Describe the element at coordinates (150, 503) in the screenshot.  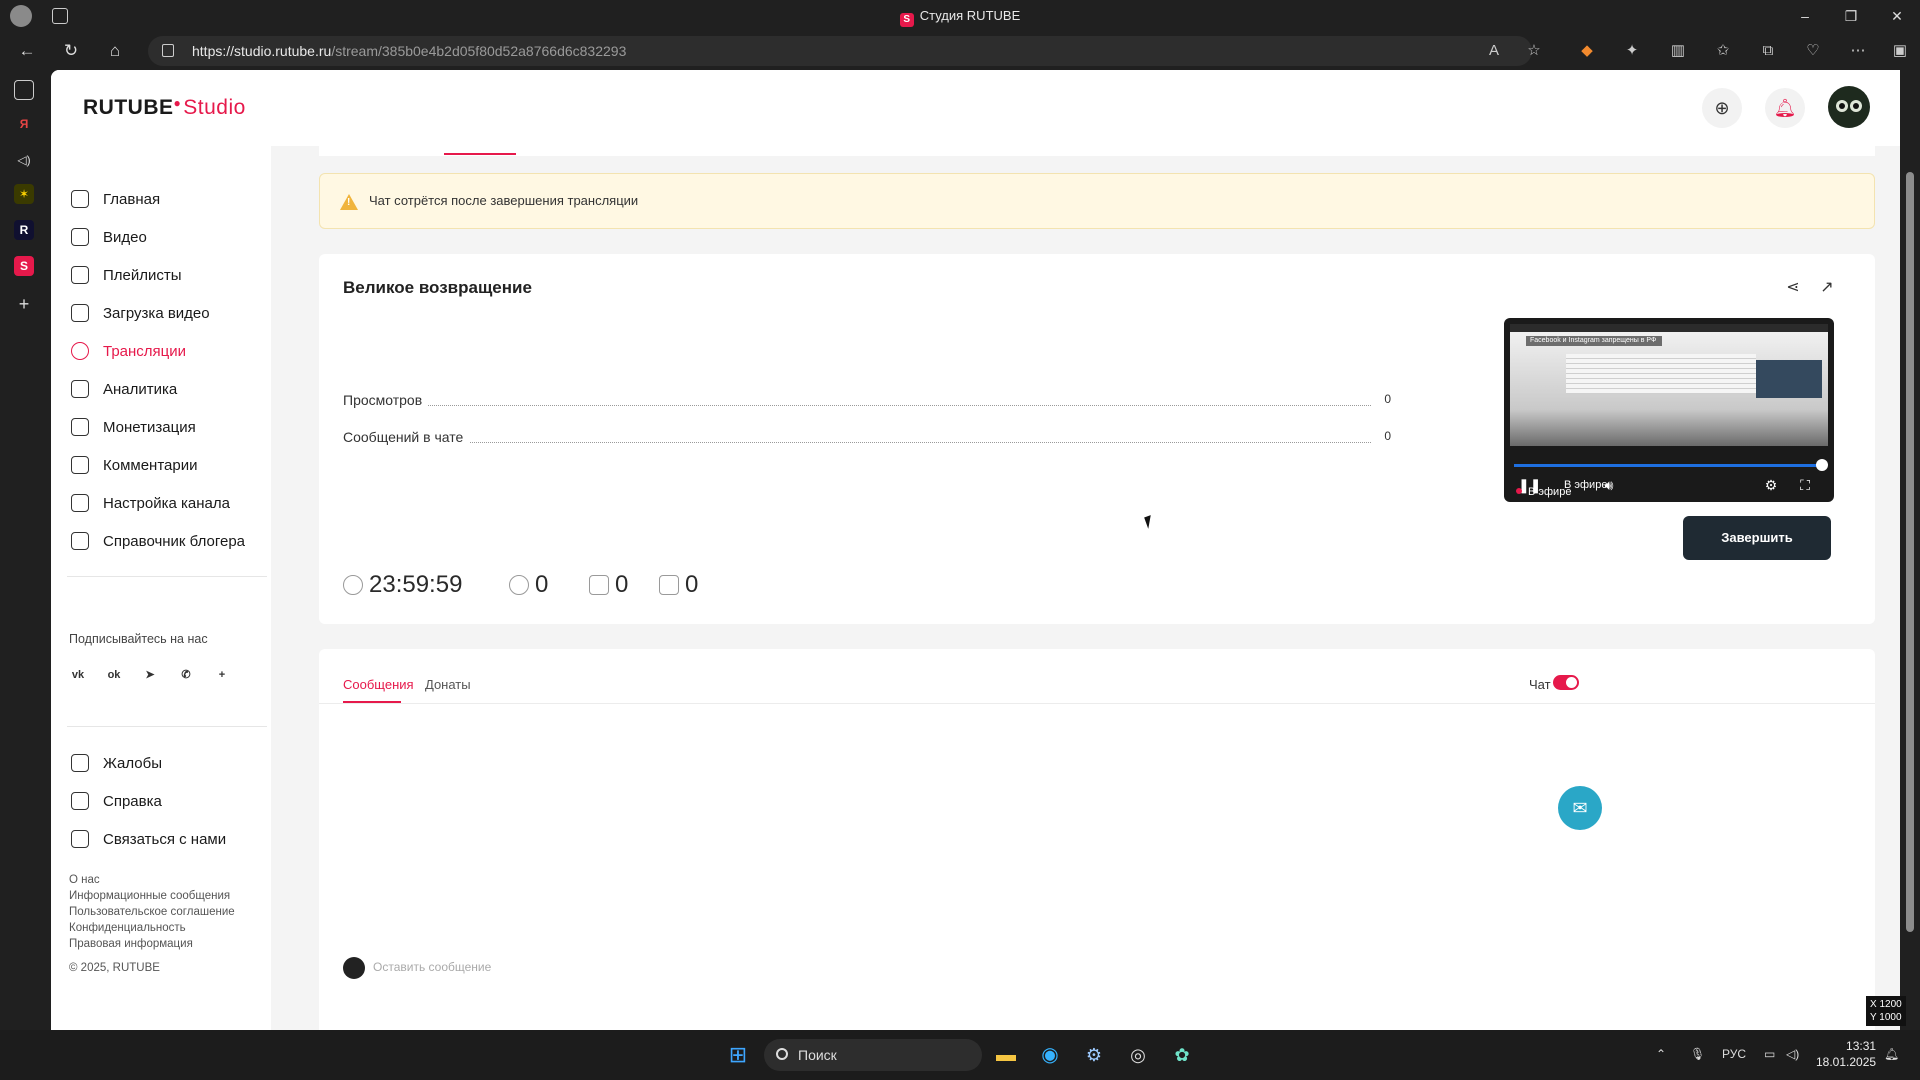
I see `nav-item-channel-settings: Настройка канала` at that location.